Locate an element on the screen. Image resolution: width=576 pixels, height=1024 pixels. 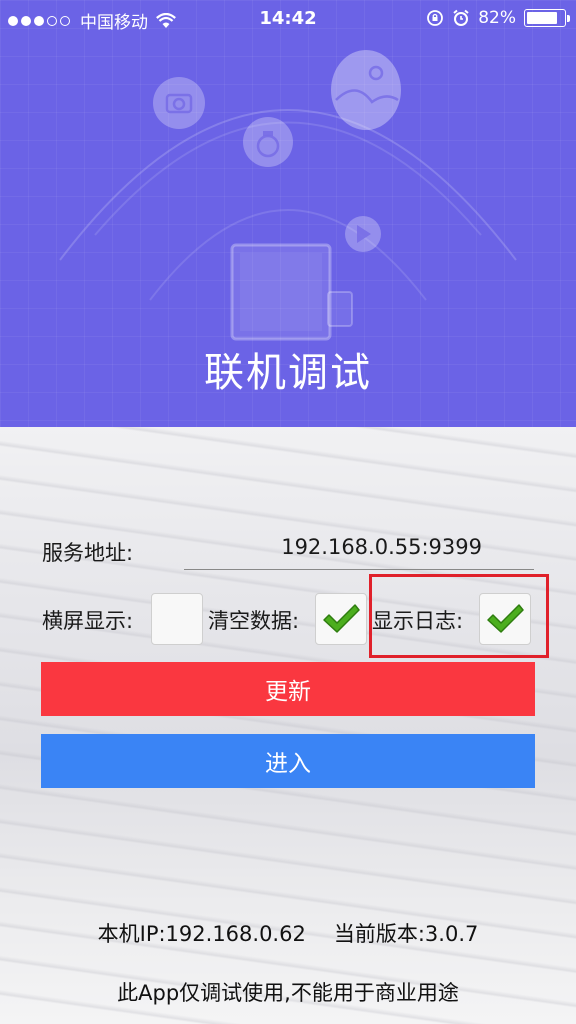
server-input-underline is located at coordinates (359, 569).